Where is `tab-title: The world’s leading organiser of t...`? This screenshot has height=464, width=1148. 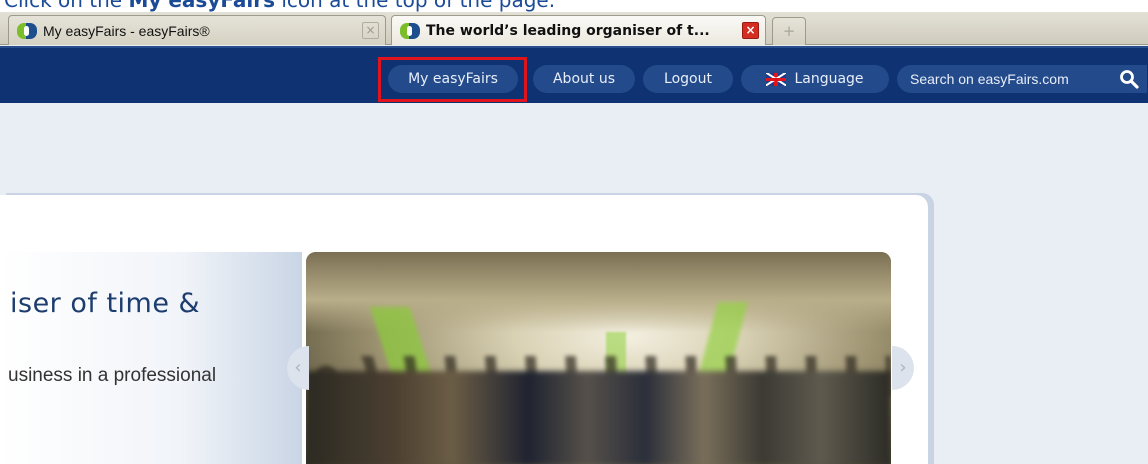
tab-title: The world’s leading organiser of t... is located at coordinates (568, 30).